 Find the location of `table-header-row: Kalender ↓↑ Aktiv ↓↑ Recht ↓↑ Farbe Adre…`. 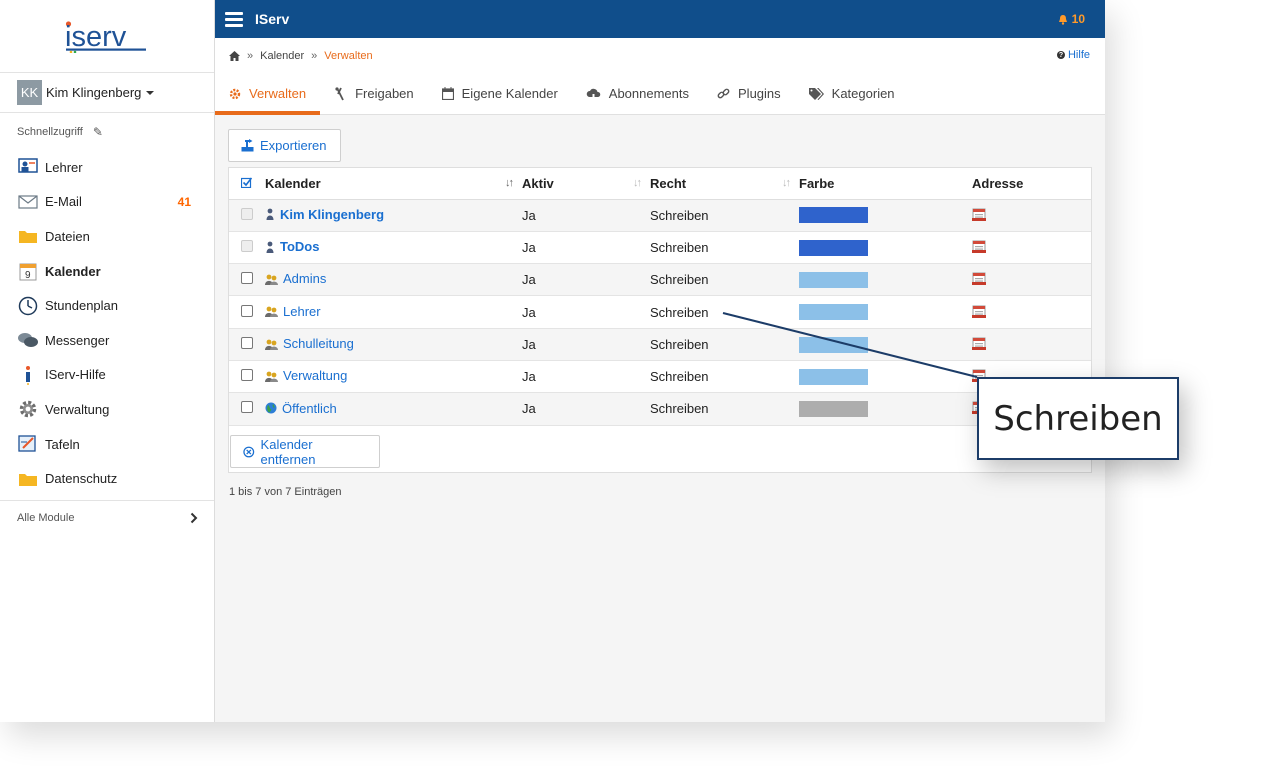

table-header-row: Kalender ↓↑ Aktiv ↓↑ Recht ↓↑ Farbe Adre… is located at coordinates (660, 184).